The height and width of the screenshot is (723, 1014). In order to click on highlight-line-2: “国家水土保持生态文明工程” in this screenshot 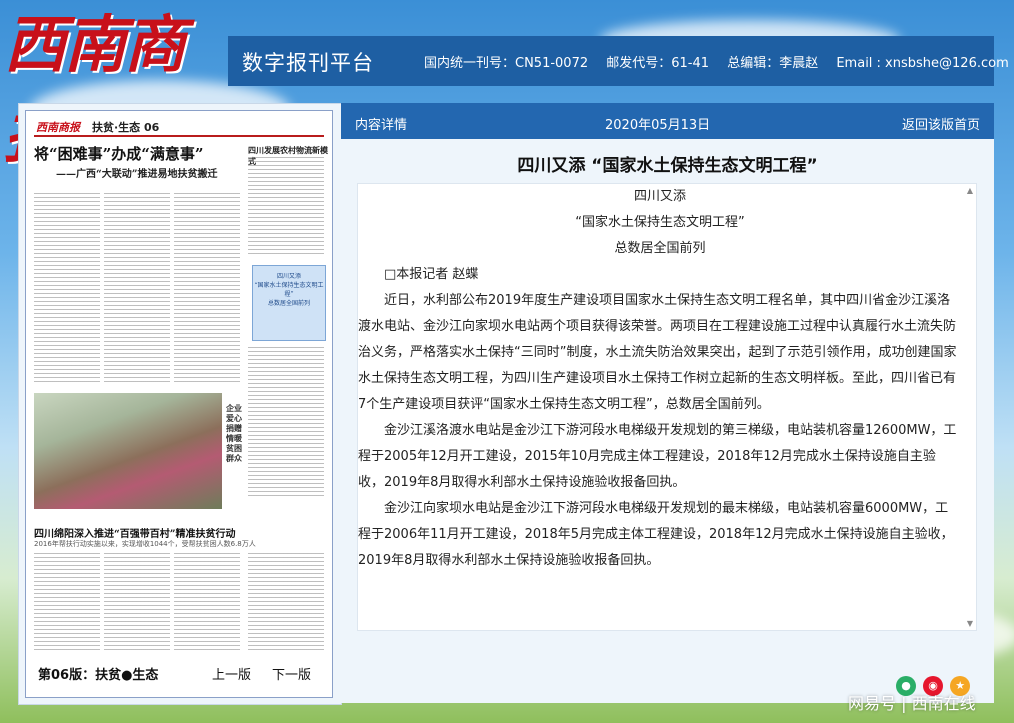, I will do `click(289, 290)`.